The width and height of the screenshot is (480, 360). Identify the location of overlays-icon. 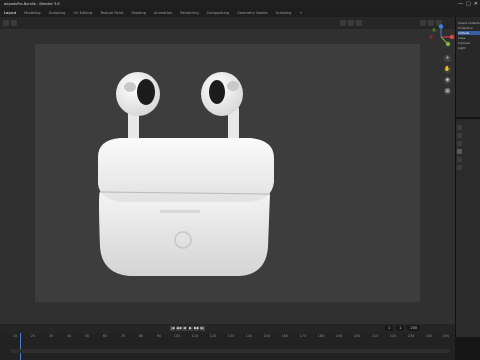
(351, 23).